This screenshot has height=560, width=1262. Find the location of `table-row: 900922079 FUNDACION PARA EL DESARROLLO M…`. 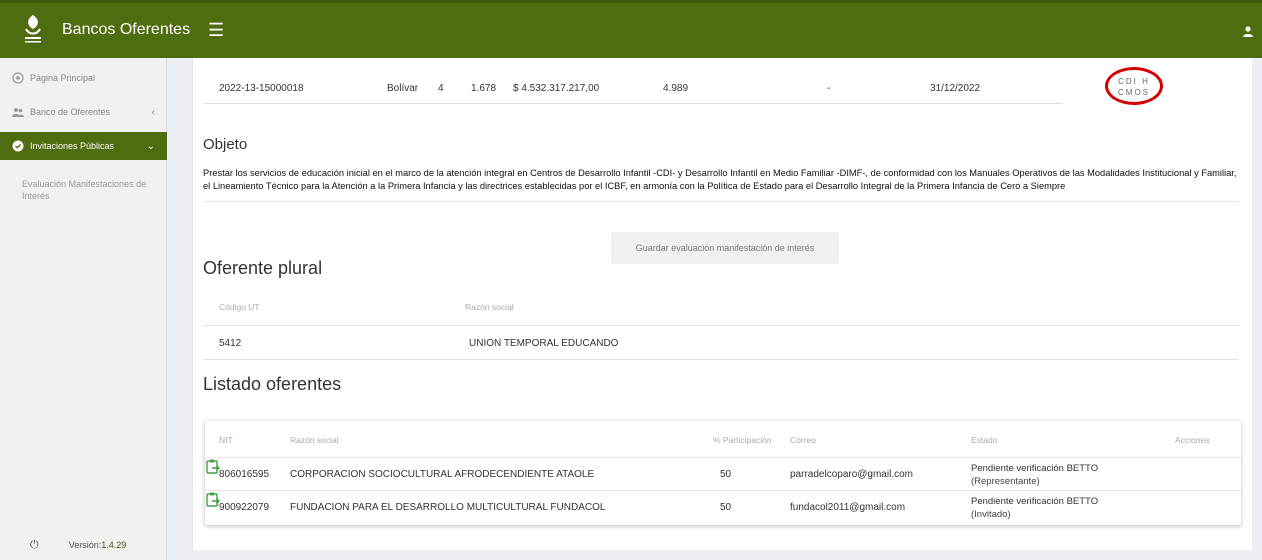

table-row: 900922079 FUNDACION PARA EL DESARROLLO M… is located at coordinates (723, 507).